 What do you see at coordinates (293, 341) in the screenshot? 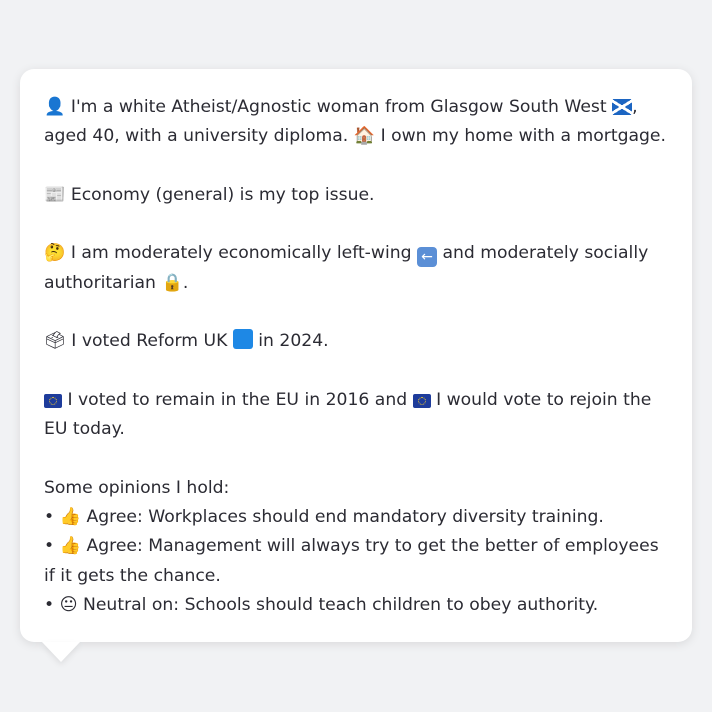
I see `vote-text-2: in 2024.` at bounding box center [293, 341].